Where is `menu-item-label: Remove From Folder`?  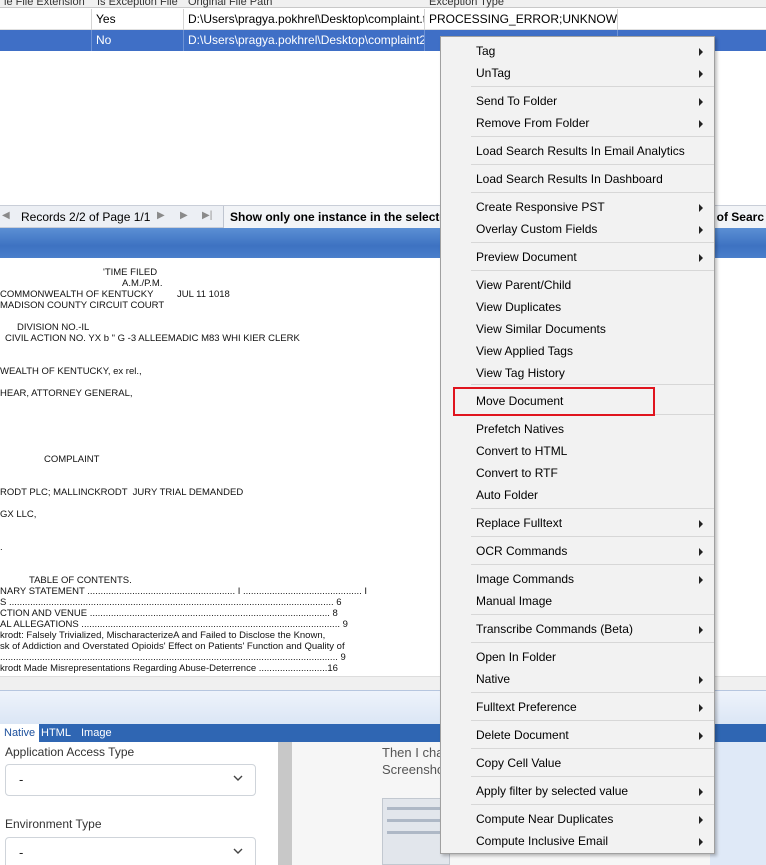
menu-item-label: Remove From Folder is located at coordinates (533, 123).